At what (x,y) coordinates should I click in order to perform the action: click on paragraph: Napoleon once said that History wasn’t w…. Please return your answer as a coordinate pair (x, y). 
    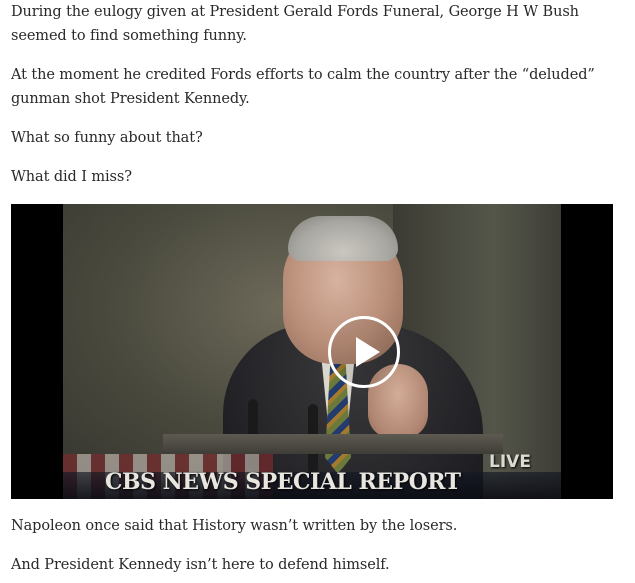
    Looking at the image, I should click on (234, 526).